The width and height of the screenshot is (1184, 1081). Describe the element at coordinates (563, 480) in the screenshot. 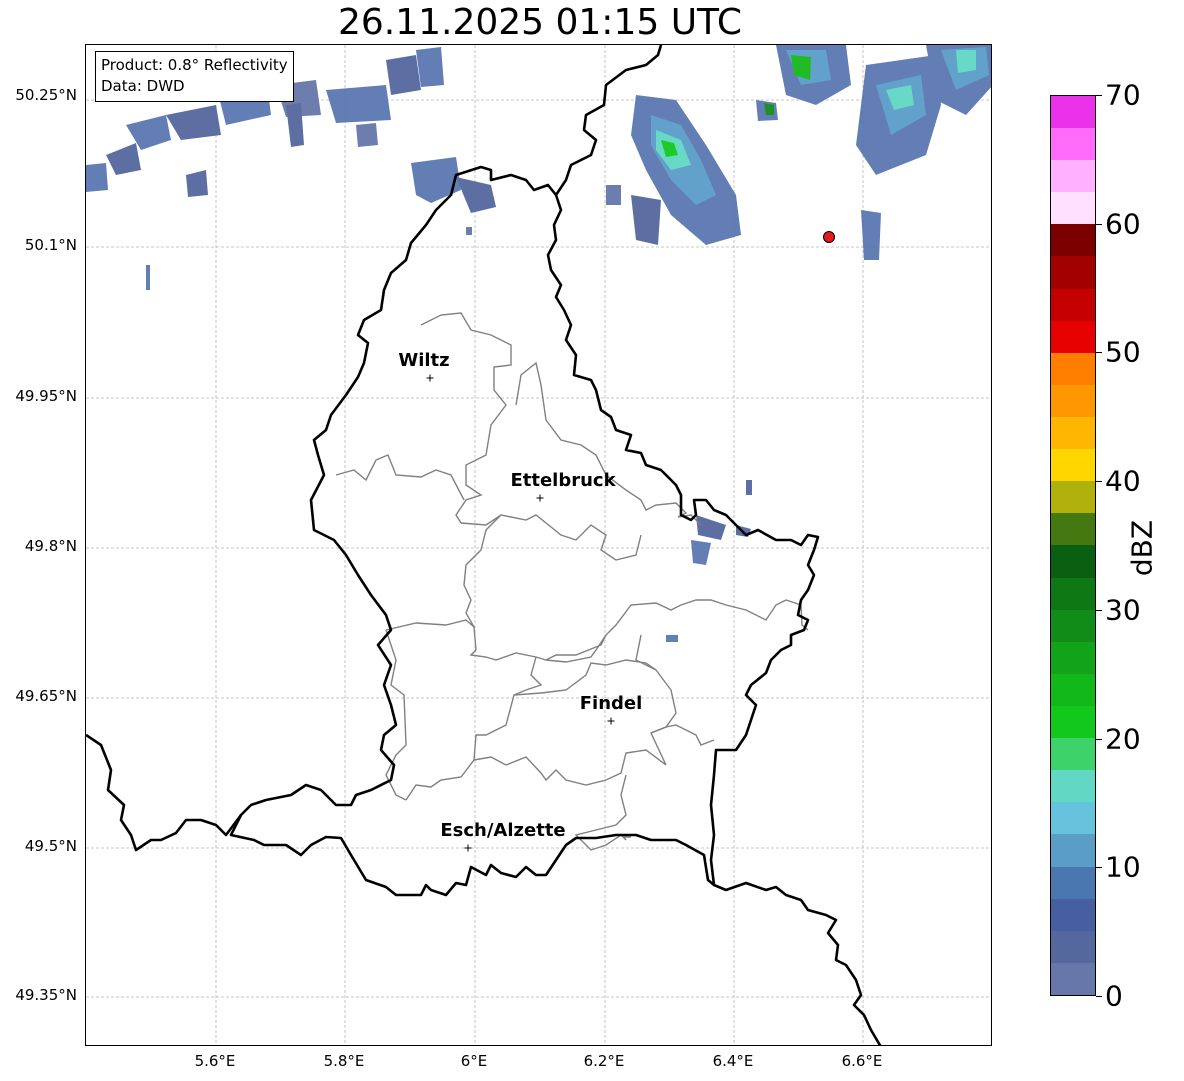

I see `city-label-ettelbruck: Ettelbruck` at that location.